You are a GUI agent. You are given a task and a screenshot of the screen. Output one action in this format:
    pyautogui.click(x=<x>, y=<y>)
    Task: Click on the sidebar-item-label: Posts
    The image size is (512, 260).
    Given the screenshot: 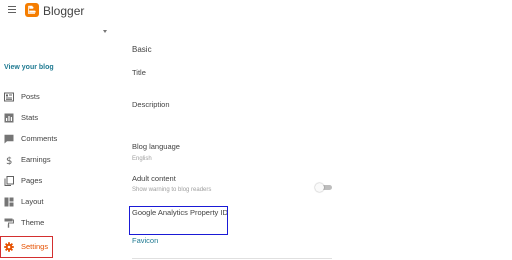 What is the action you would take?
    pyautogui.click(x=30, y=96)
    